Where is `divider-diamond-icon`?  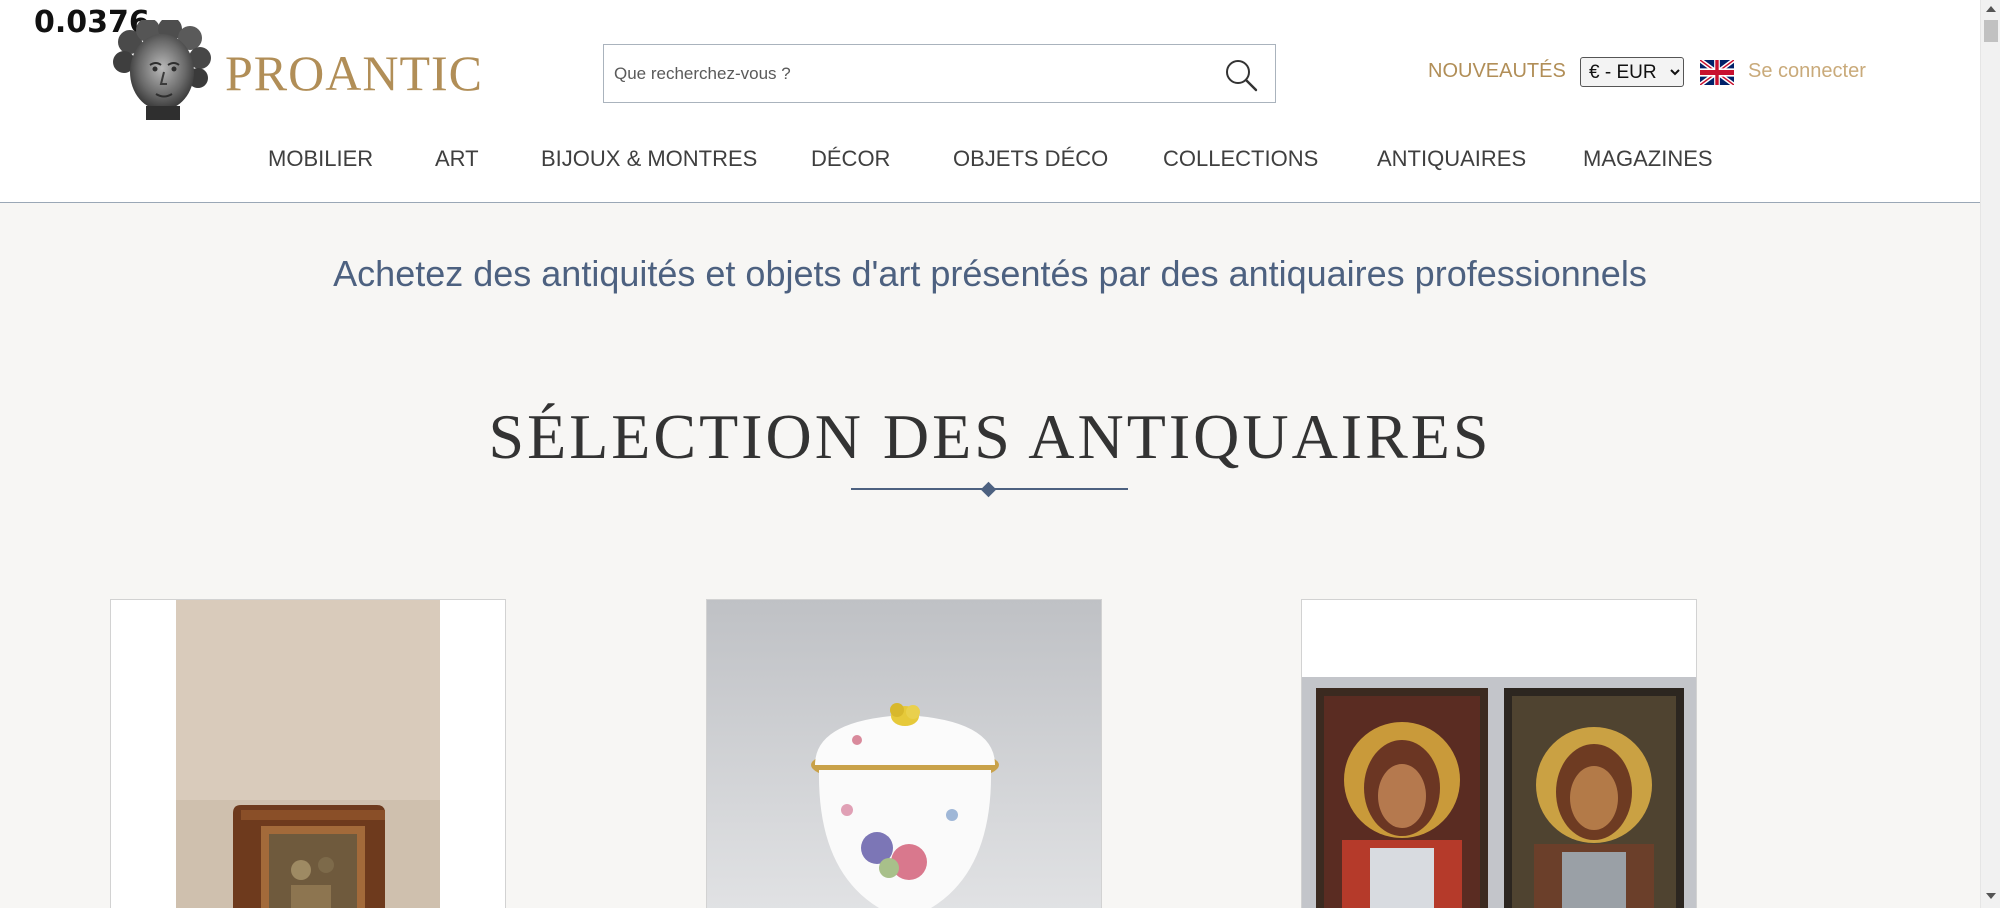
divider-diamond-icon is located at coordinates (988, 489).